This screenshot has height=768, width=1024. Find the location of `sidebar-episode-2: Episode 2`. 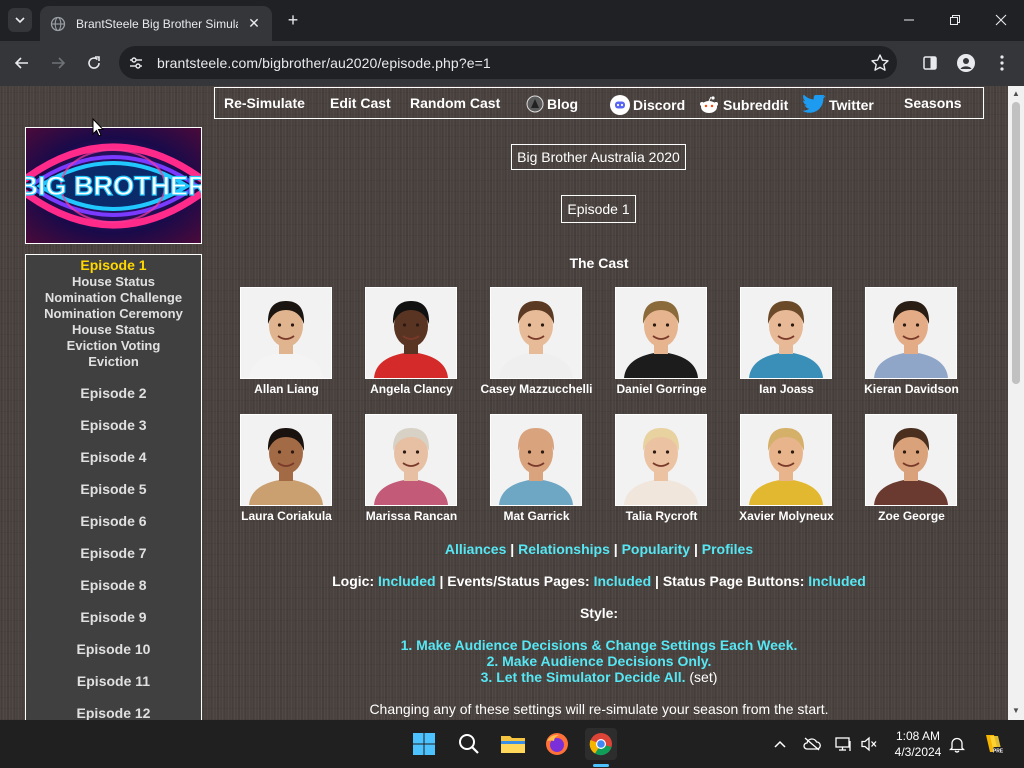

sidebar-episode-2: Episode 2 is located at coordinates (113, 393).